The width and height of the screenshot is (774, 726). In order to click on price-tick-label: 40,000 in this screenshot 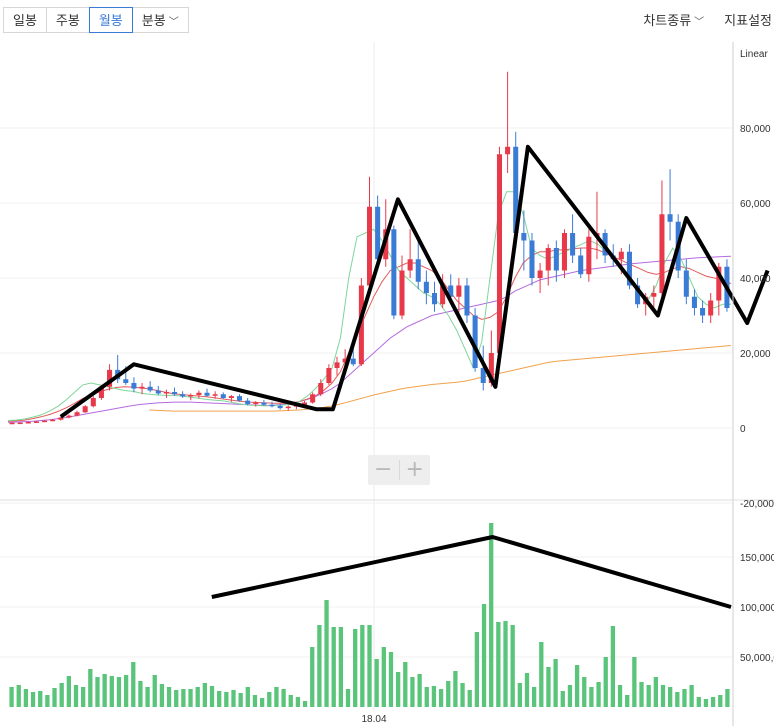, I will do `click(755, 279)`.